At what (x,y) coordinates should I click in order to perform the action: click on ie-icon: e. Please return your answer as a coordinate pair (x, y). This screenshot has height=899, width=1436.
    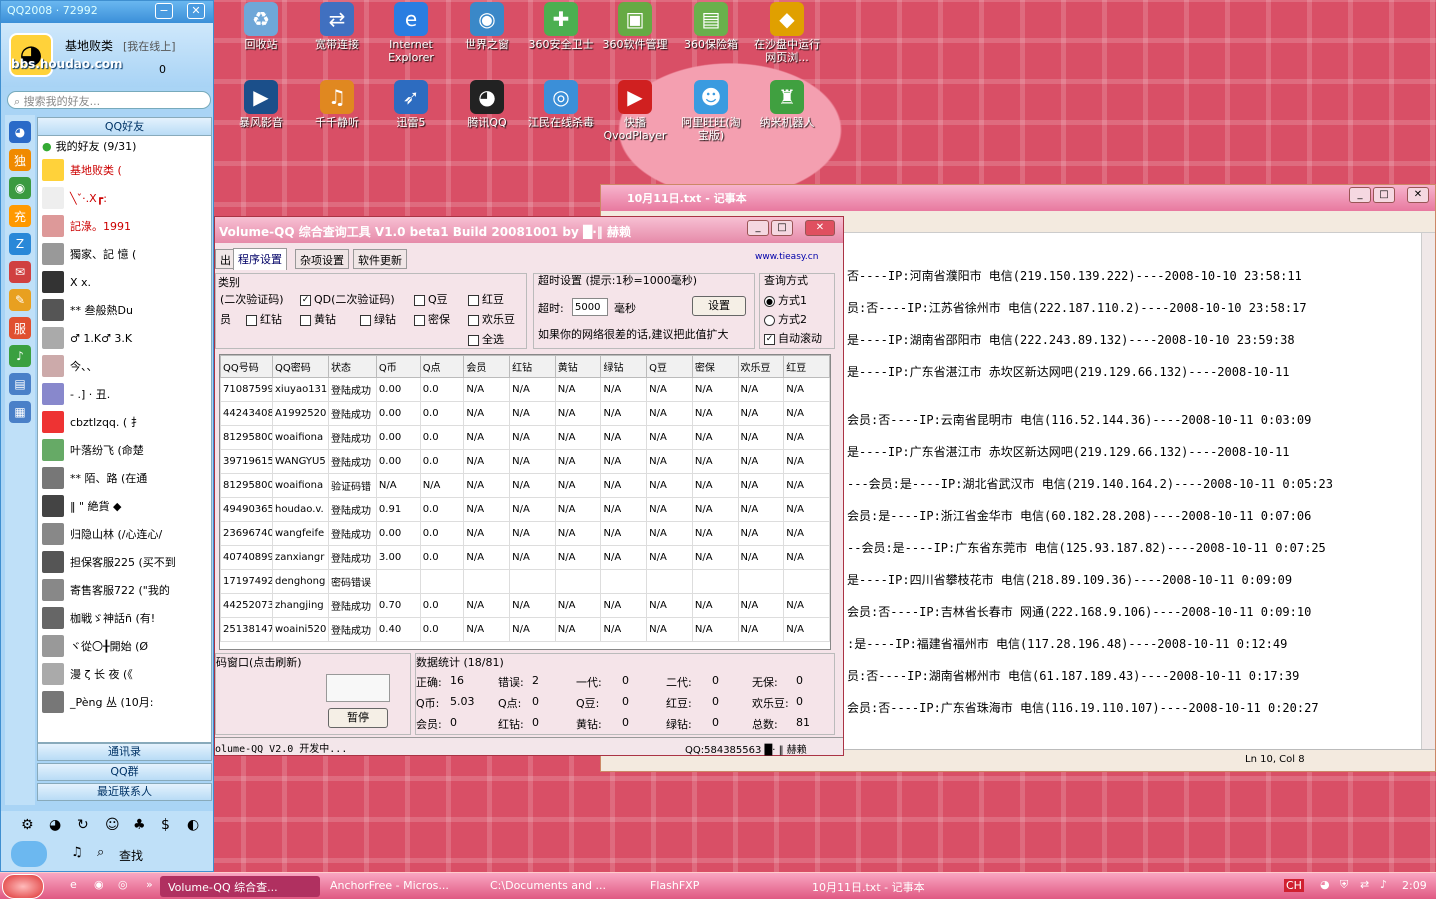
    Looking at the image, I should click on (73, 884).